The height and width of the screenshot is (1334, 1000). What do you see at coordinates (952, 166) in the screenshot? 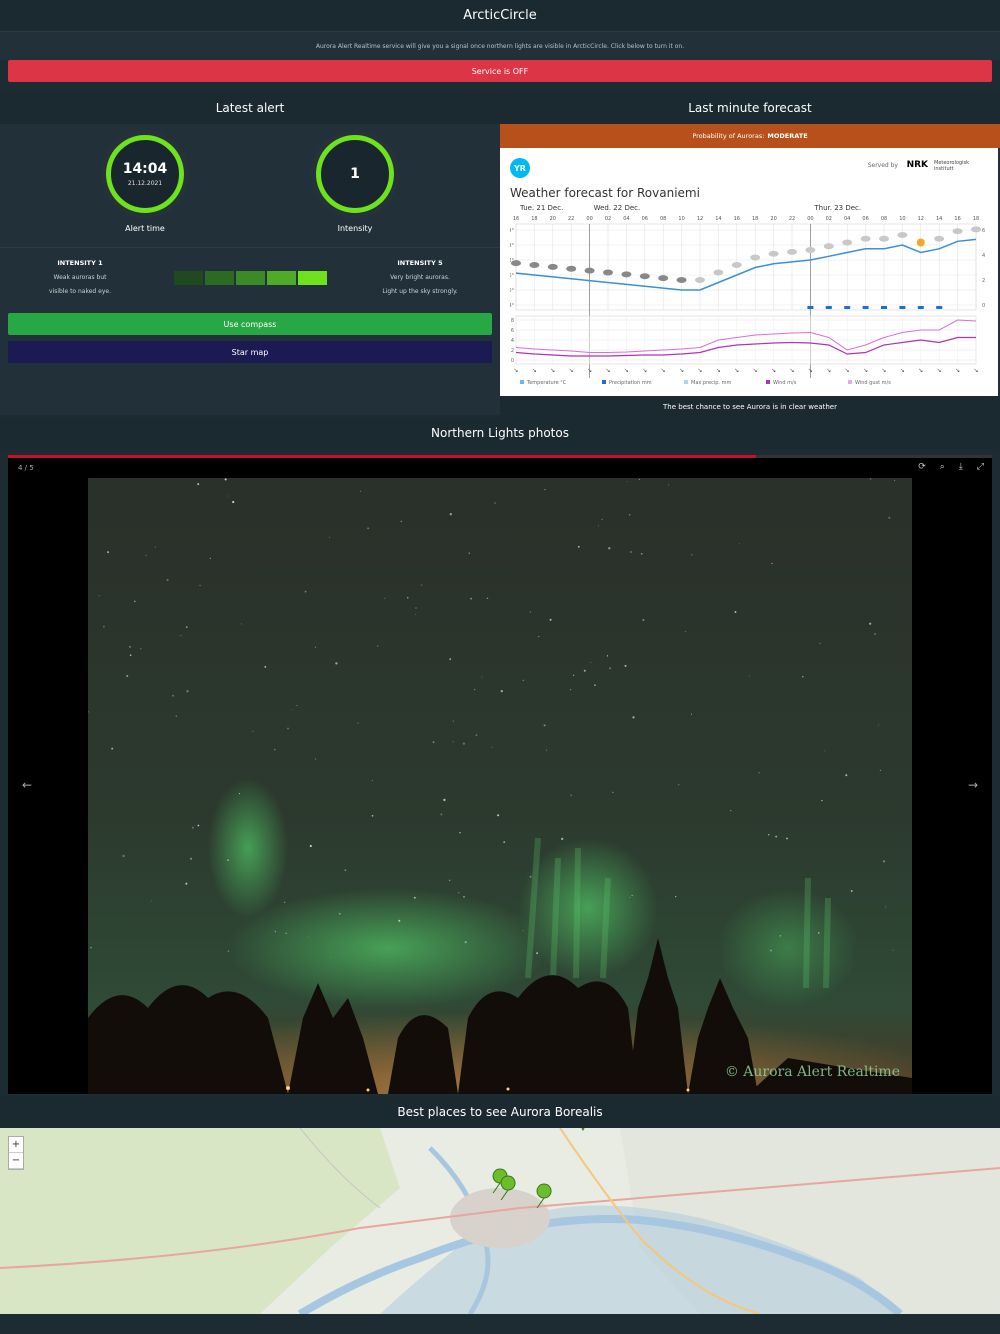
I see `met-logo: Meteorologisk institutt` at bounding box center [952, 166].